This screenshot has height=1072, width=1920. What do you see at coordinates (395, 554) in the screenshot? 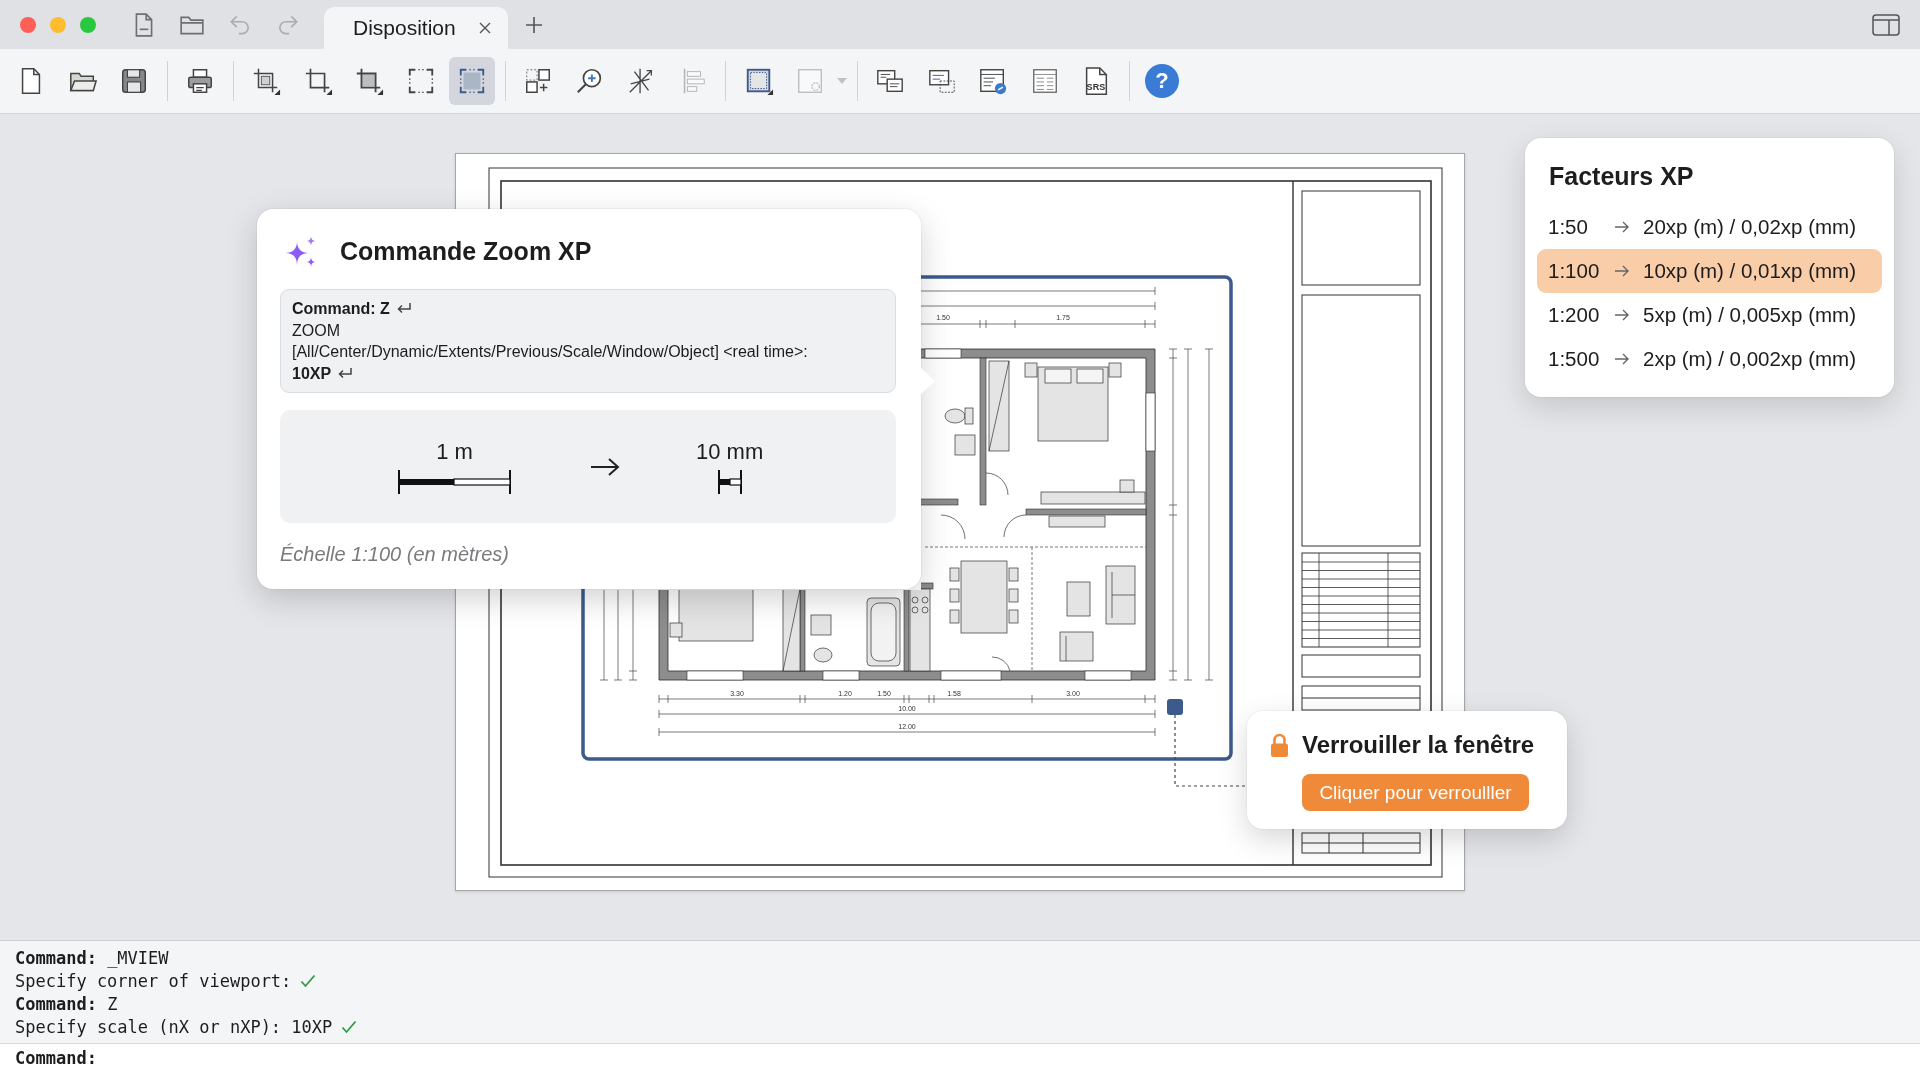
I see `scale-caption: Échelle 1:100 (en mètres)` at bounding box center [395, 554].